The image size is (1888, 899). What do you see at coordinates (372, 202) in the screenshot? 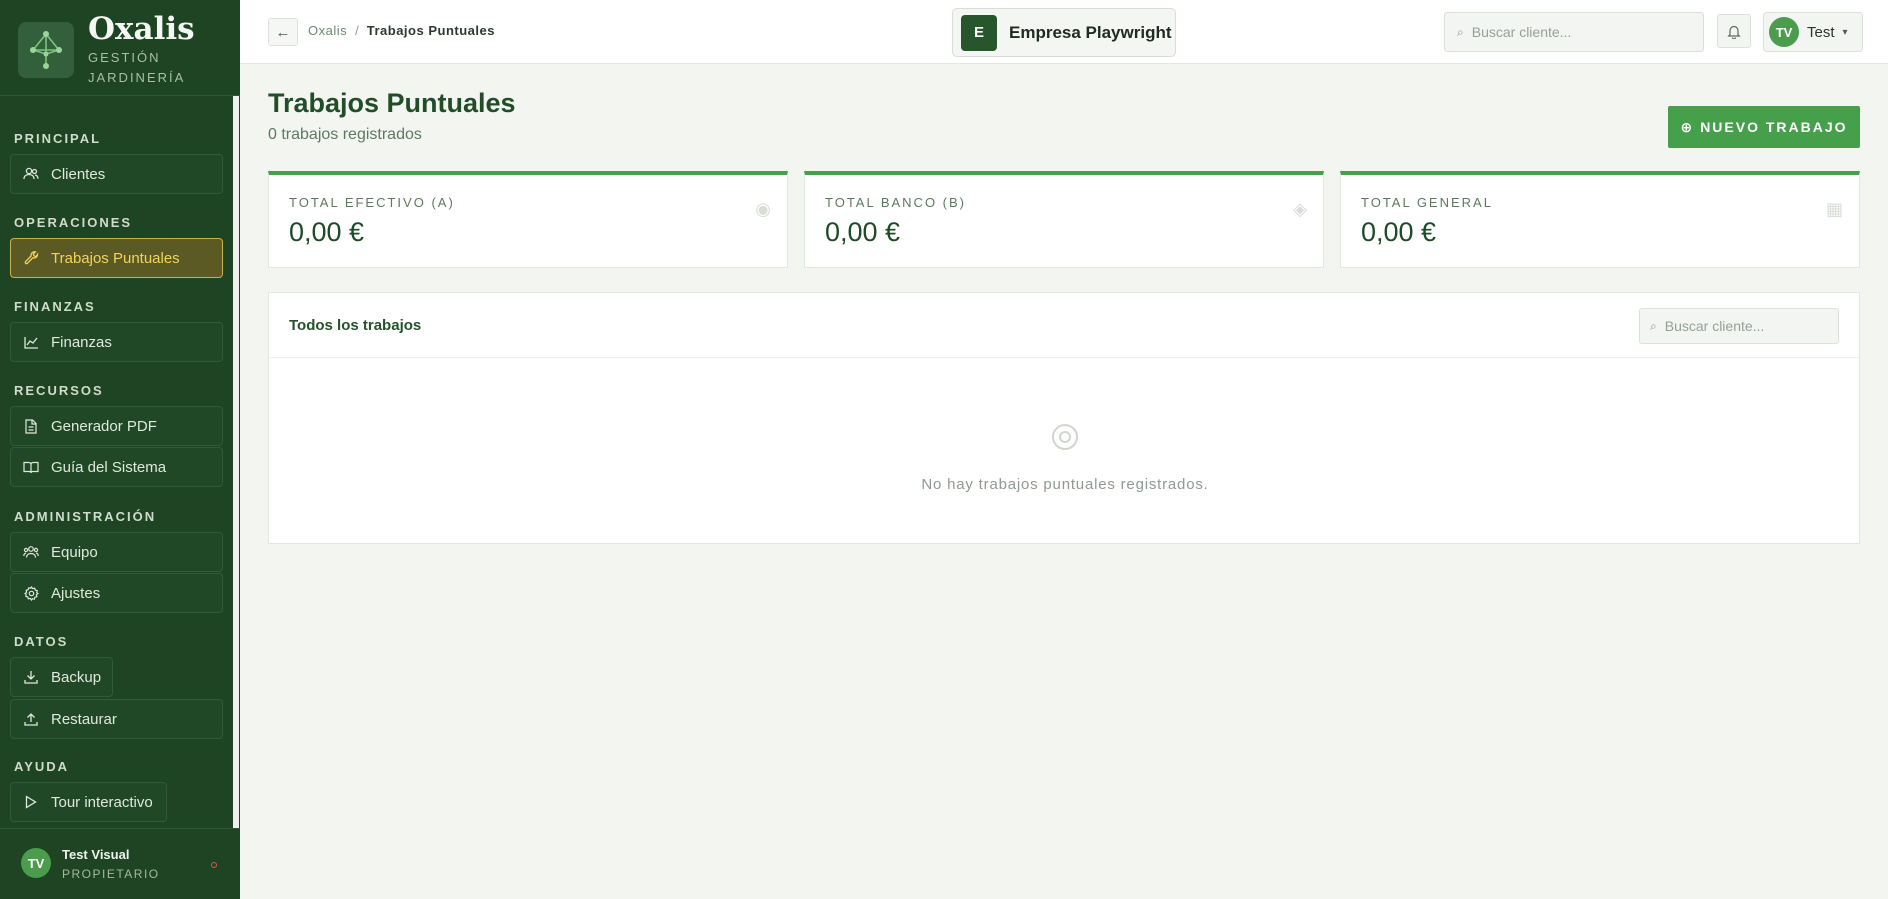
I see `stat-label: TOTAL EFECTIVO (A)` at bounding box center [372, 202].